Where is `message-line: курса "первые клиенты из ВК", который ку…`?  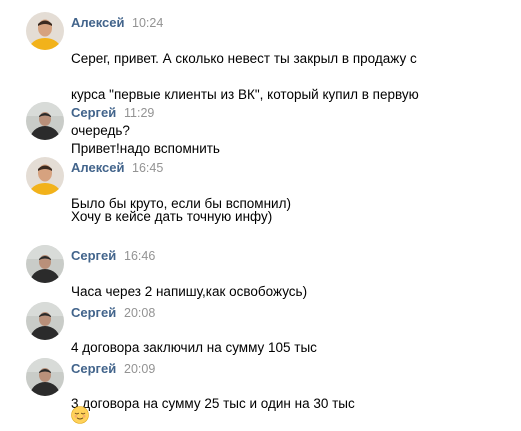 message-line: курса "первые клиенты из ВК", который ку… is located at coordinates (245, 94).